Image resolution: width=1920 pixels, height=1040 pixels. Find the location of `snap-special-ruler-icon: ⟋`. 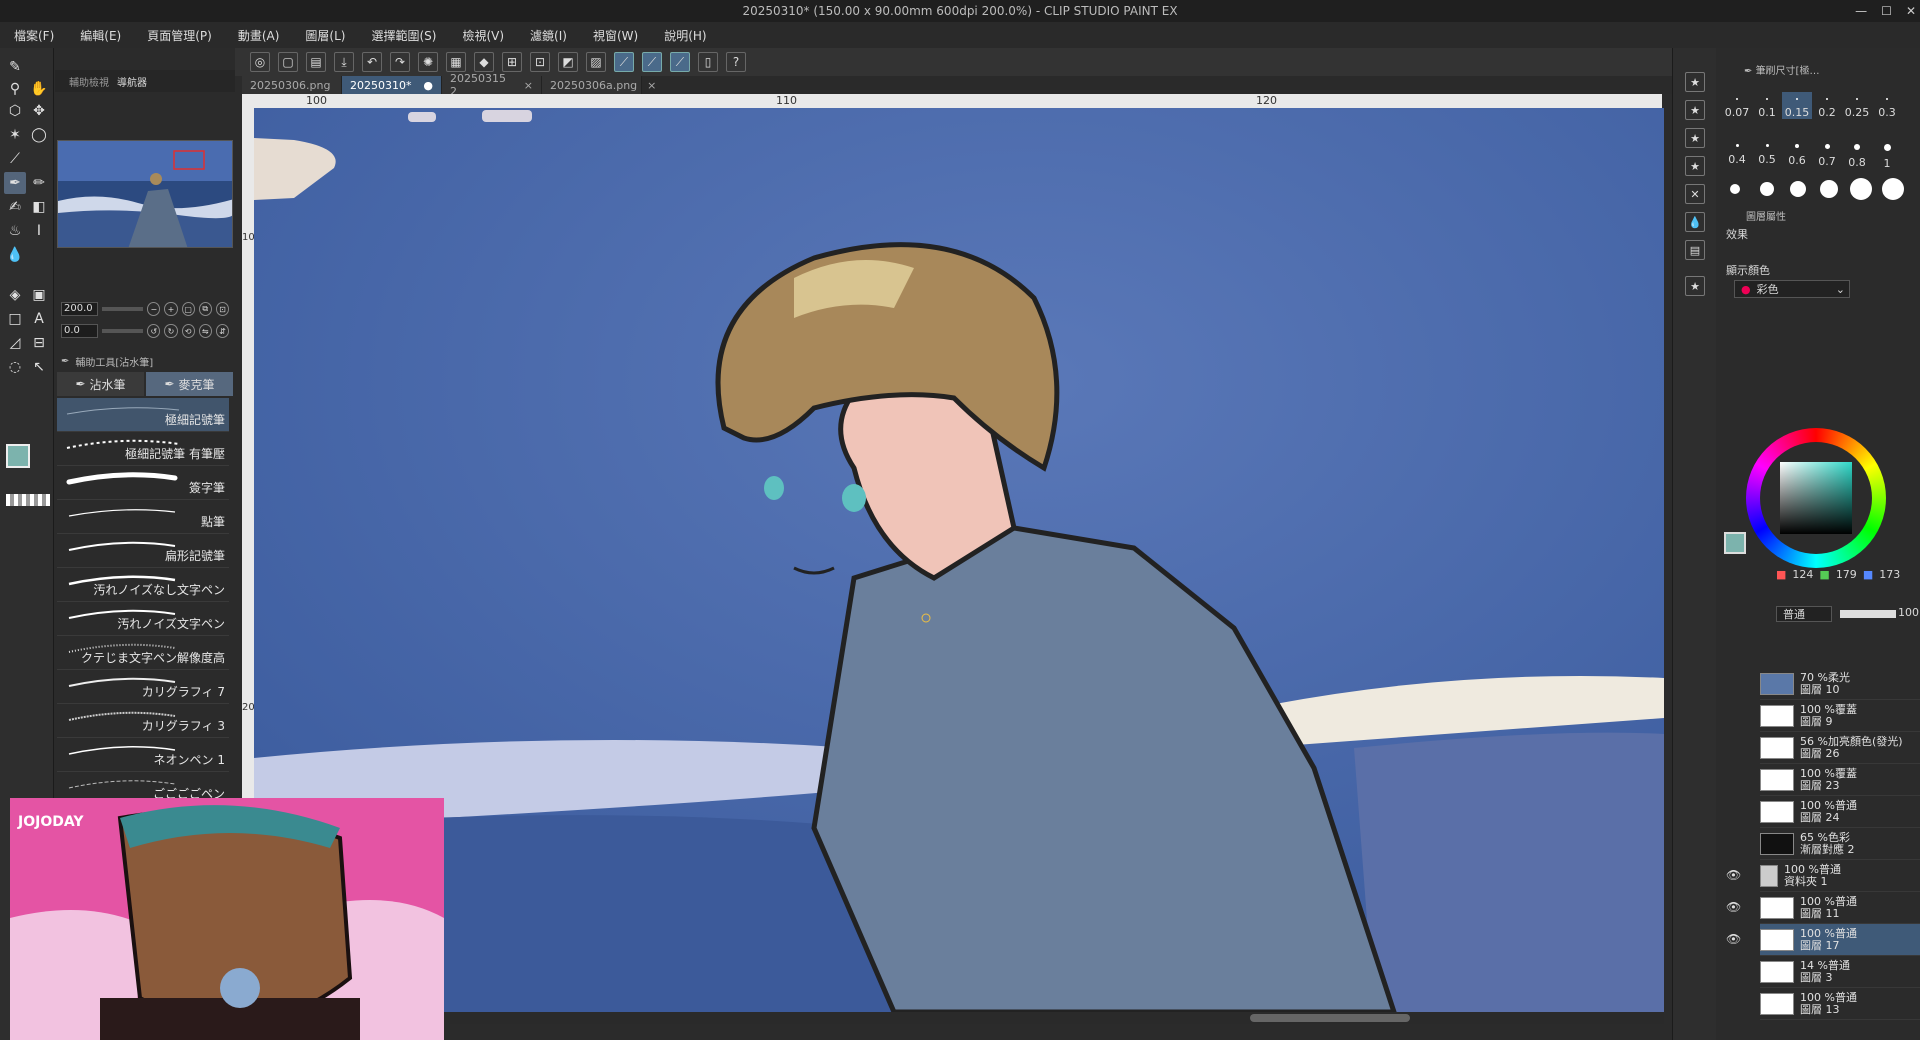

snap-special-ruler-icon: ⟋ is located at coordinates (652, 62).